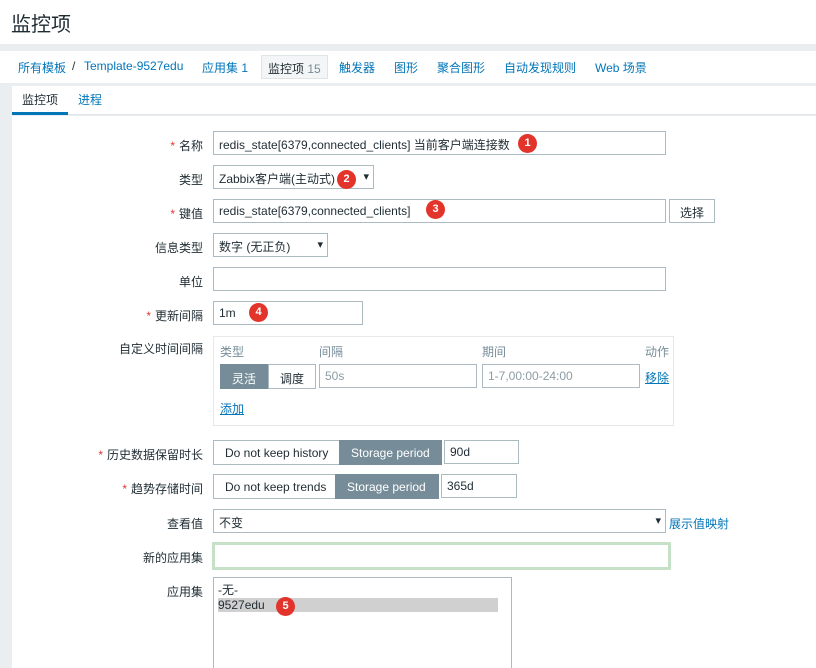 The image size is (816, 668). What do you see at coordinates (358, 590) in the screenshot?
I see `application-option-none: -无-` at bounding box center [358, 590].